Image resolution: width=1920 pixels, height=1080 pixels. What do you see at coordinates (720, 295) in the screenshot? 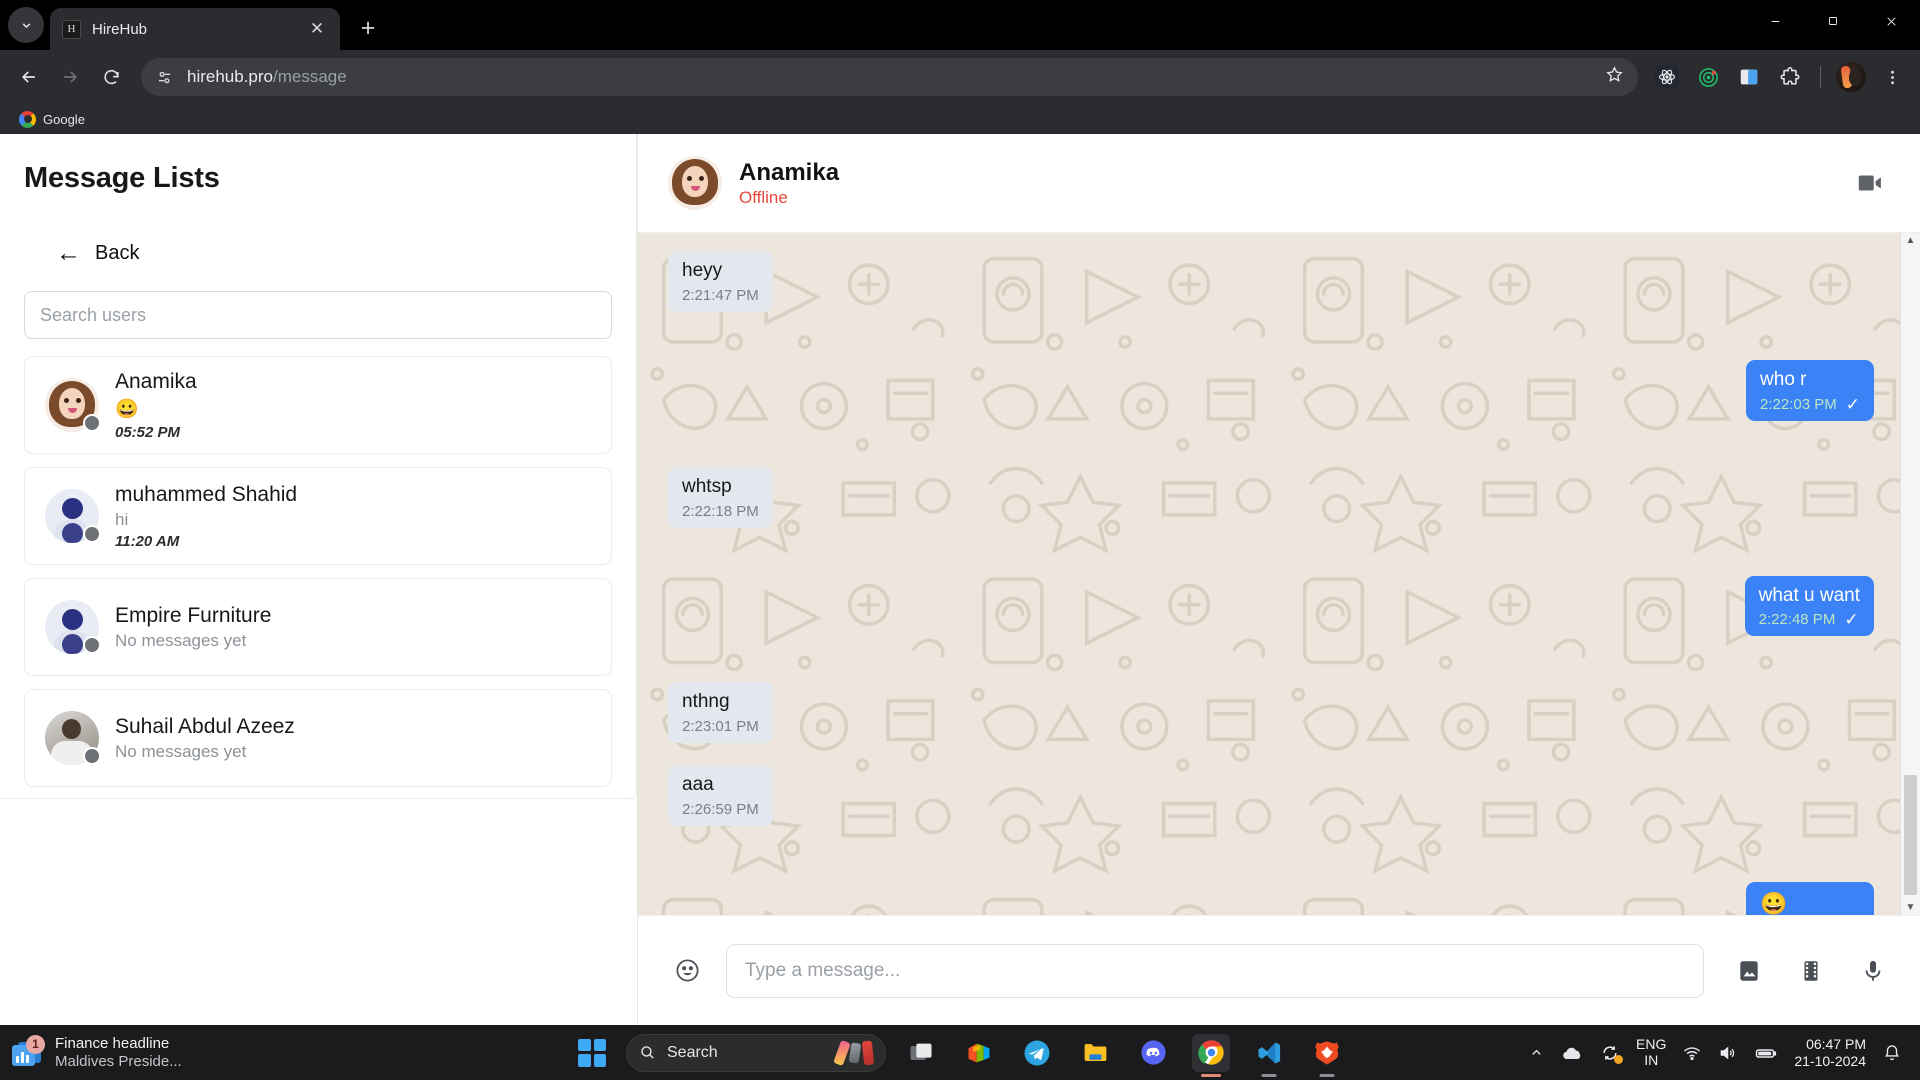
I see `message-time: 2:21:47 PM` at bounding box center [720, 295].